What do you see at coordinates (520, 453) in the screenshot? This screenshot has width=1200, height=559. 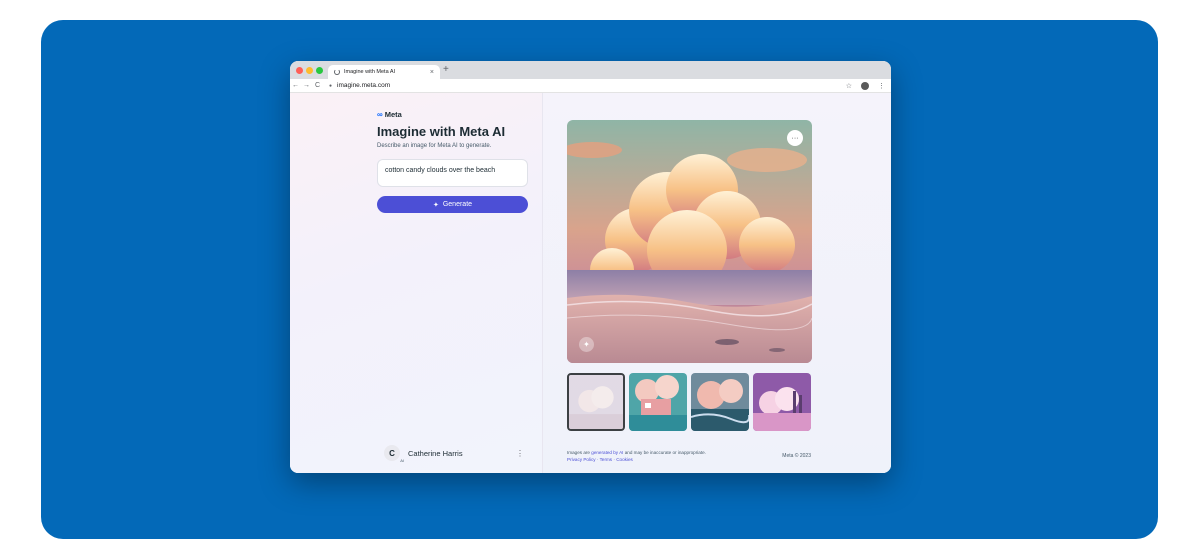 I see `more-options-icon: ⋮` at bounding box center [520, 453].